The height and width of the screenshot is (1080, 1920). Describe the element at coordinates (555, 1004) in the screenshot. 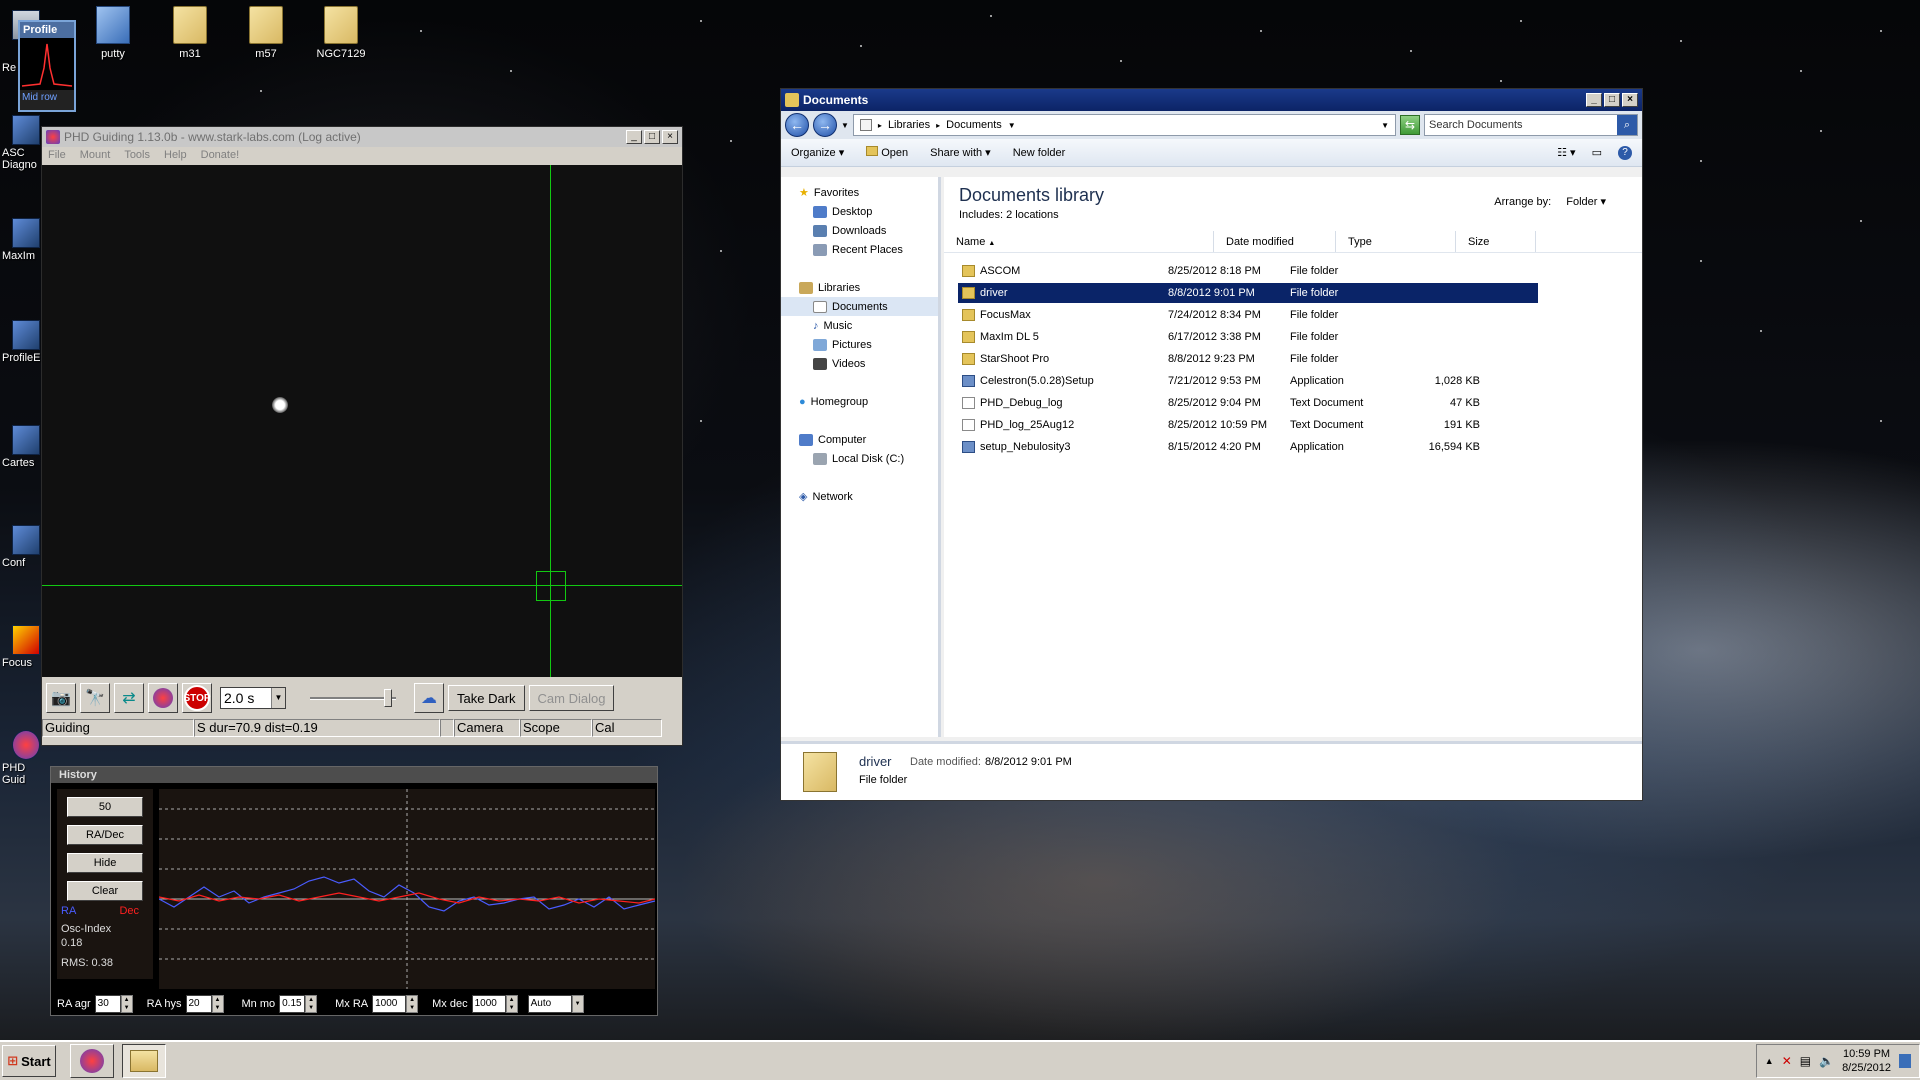

I see `dec-mode-select: Auto ▼` at that location.